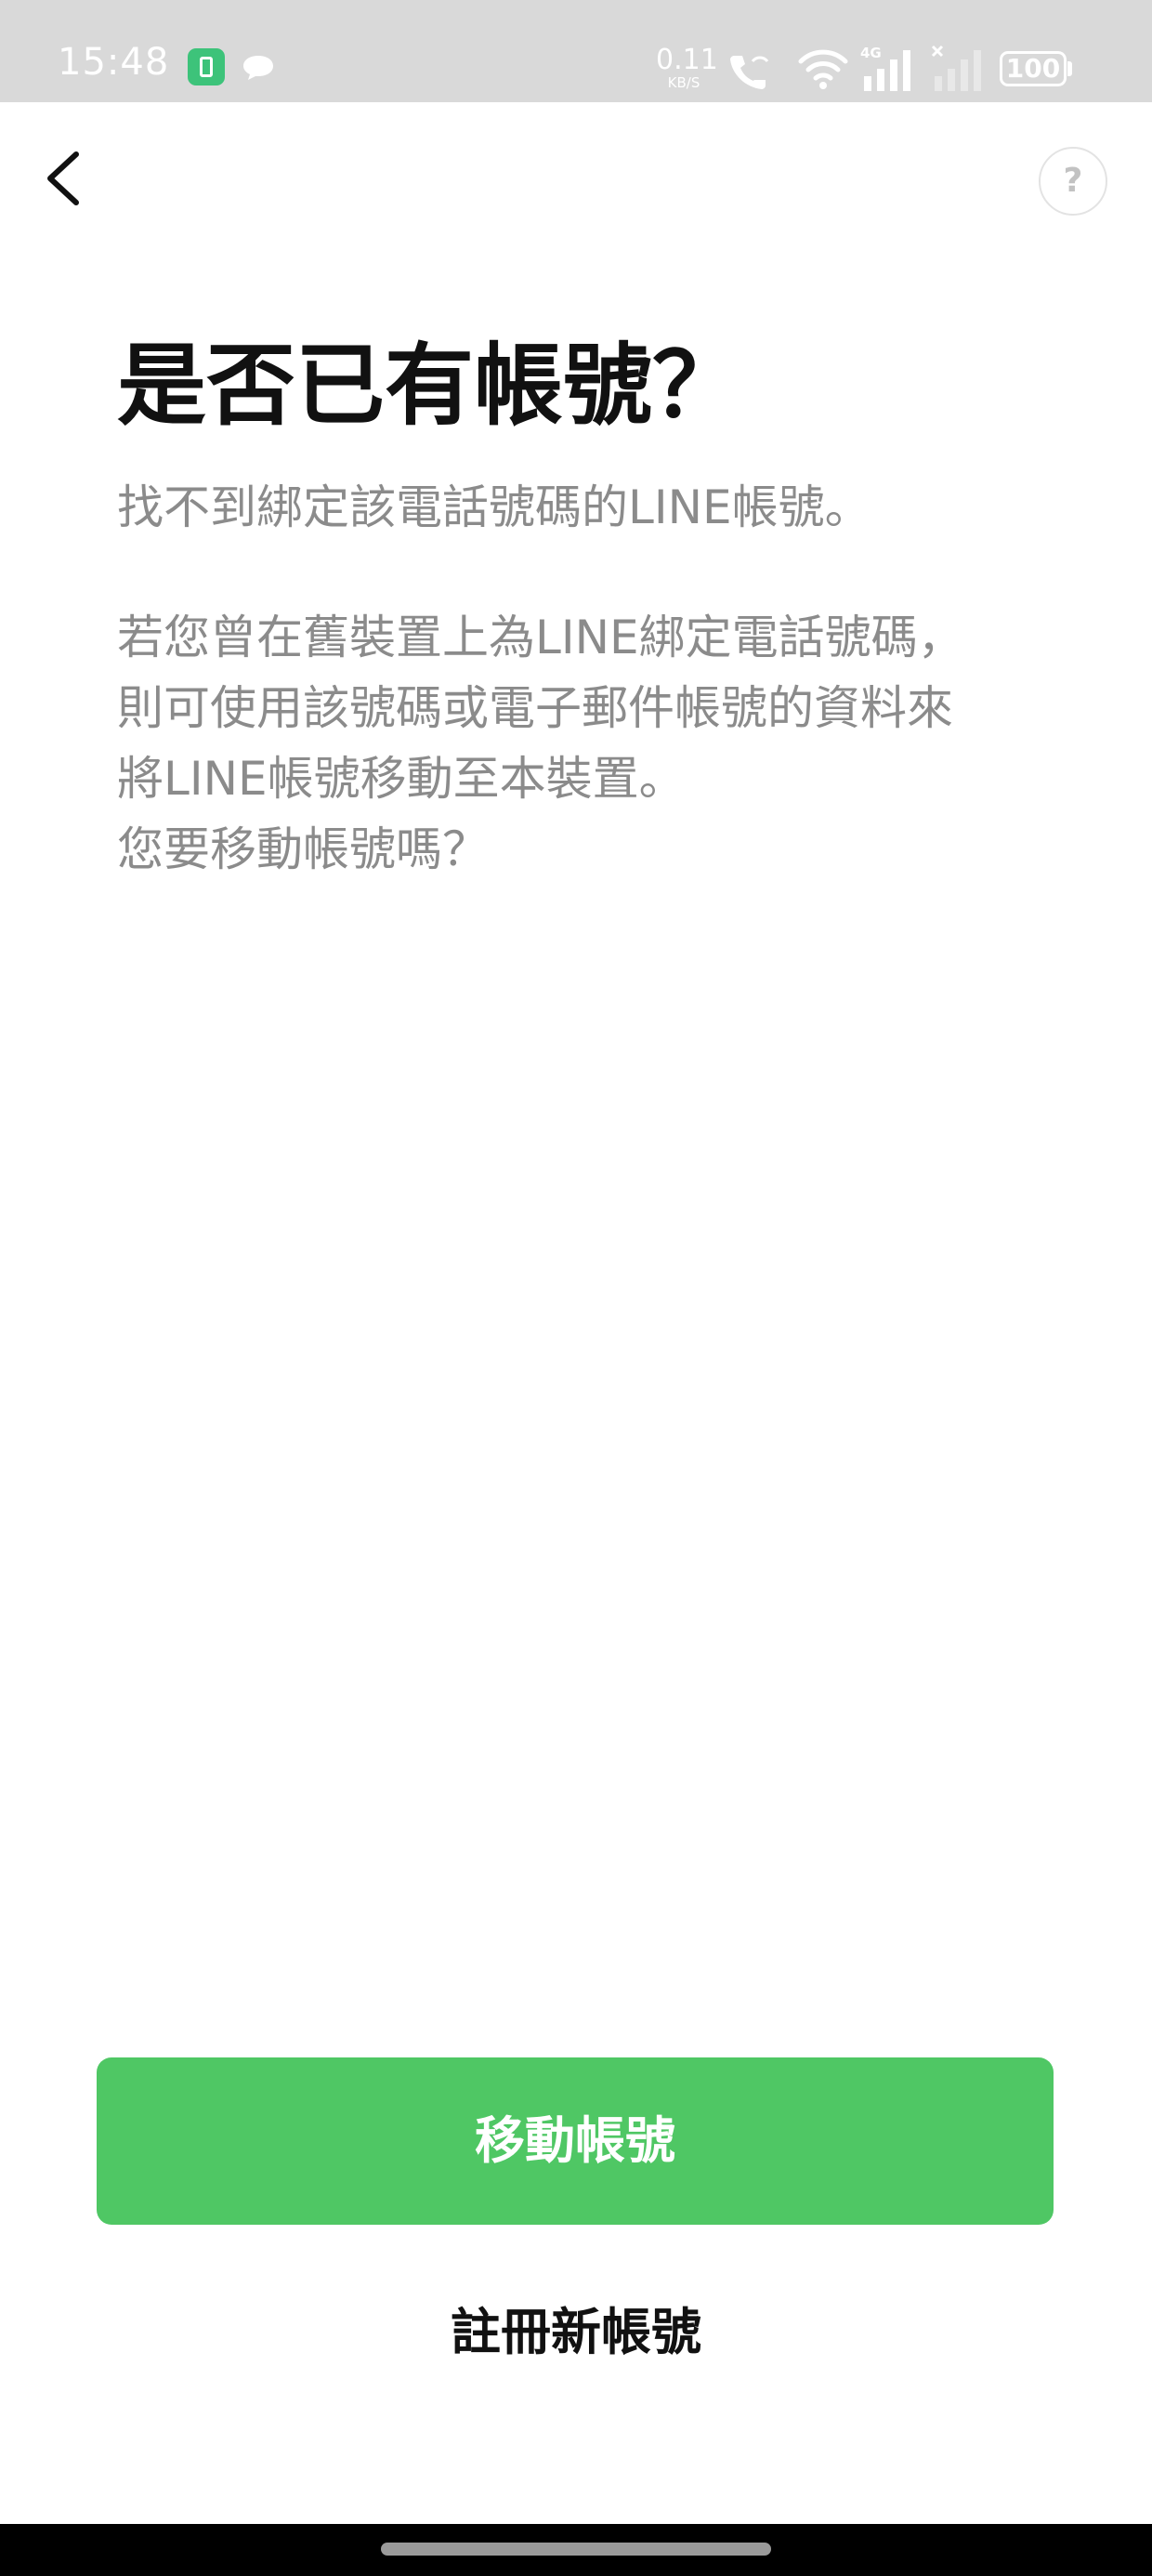  Describe the element at coordinates (871, 53) in the screenshot. I see `svg-text: 4G` at that location.